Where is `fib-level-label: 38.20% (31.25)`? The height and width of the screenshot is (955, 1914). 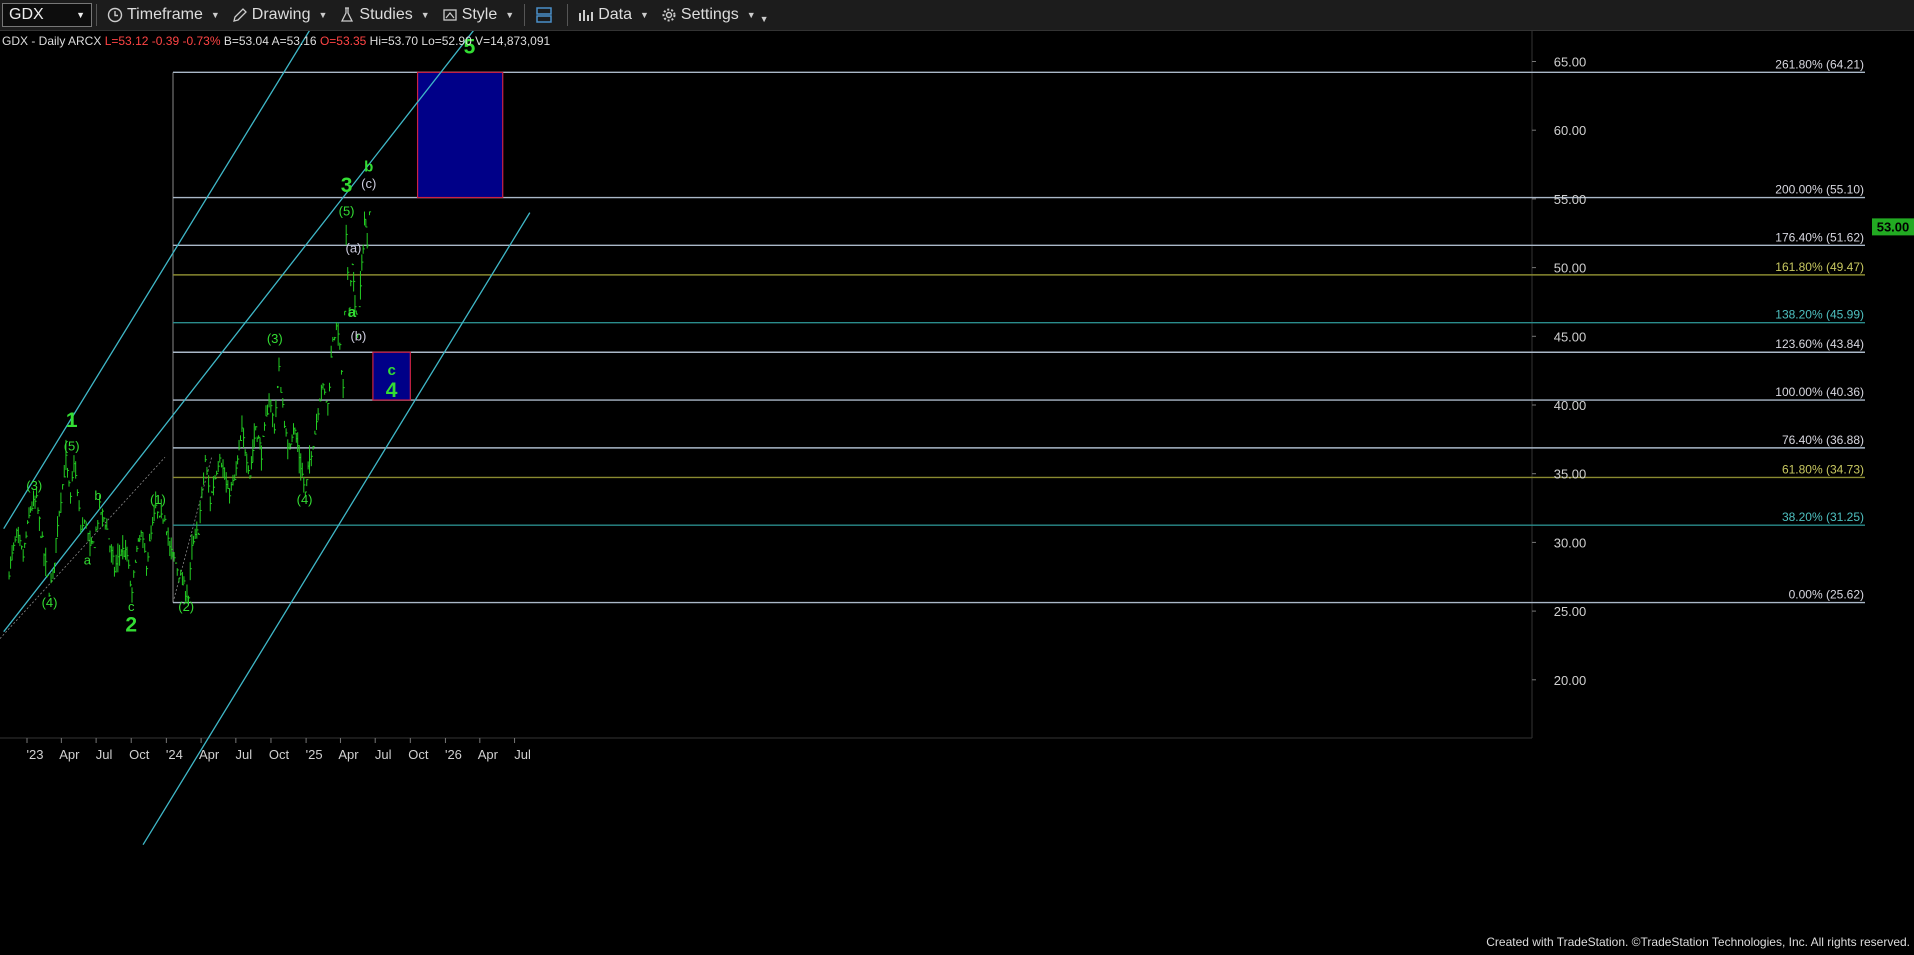 fib-level-label: 38.20% (31.25) is located at coordinates (1823, 517).